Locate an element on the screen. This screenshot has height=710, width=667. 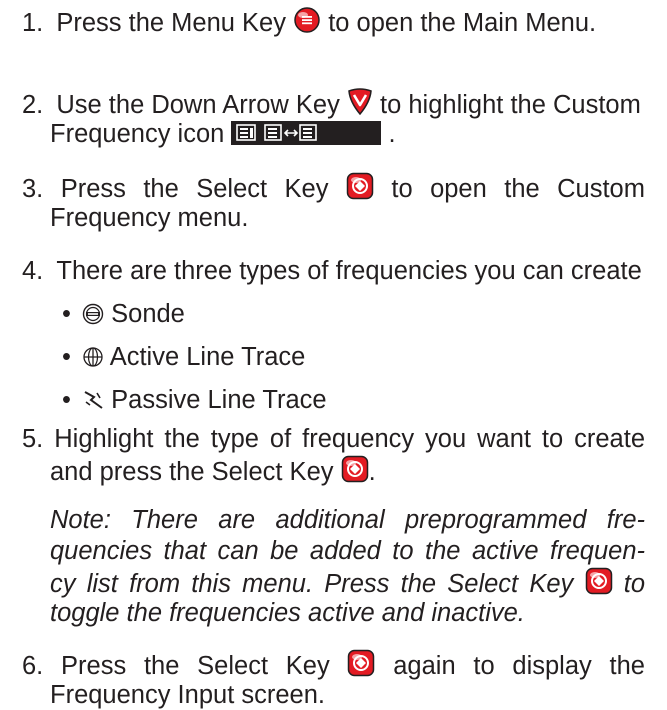
bullet-item-passive-line-trace: • Passive Line Trace is located at coordinates (194, 400).